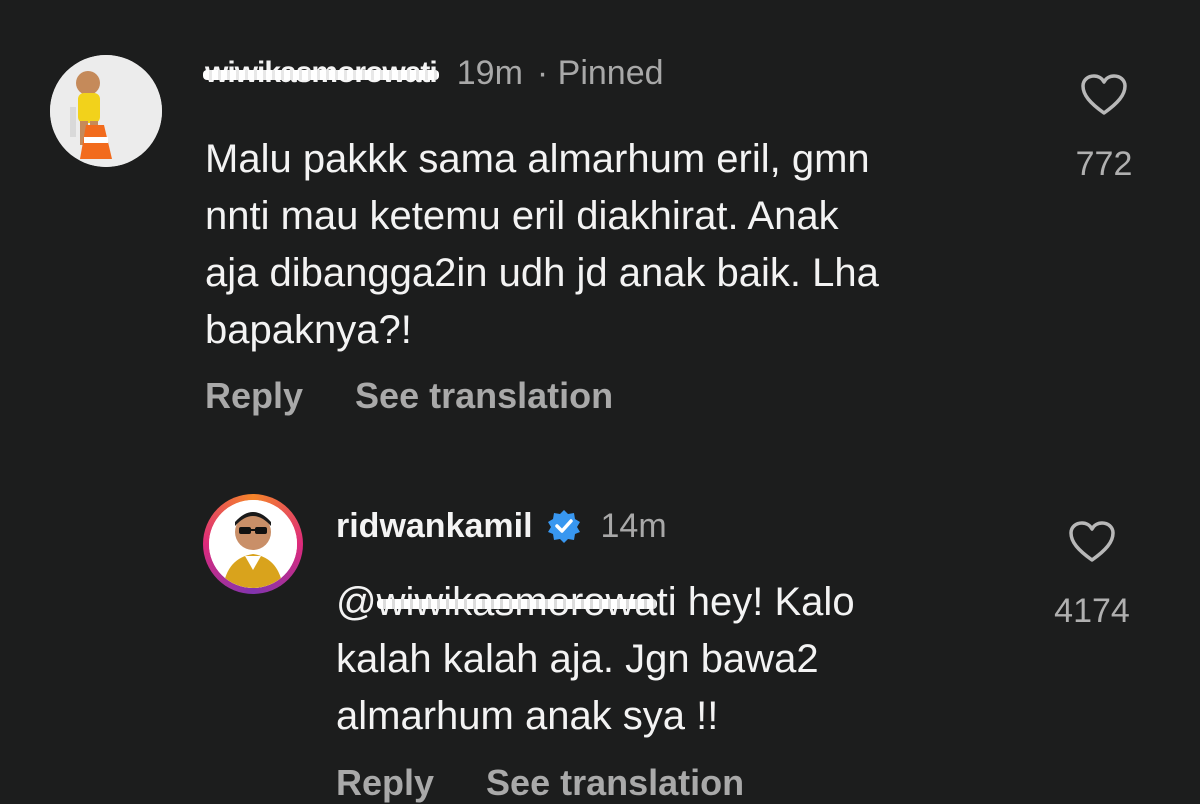  I want to click on like-control: 772, so click(1104, 128).